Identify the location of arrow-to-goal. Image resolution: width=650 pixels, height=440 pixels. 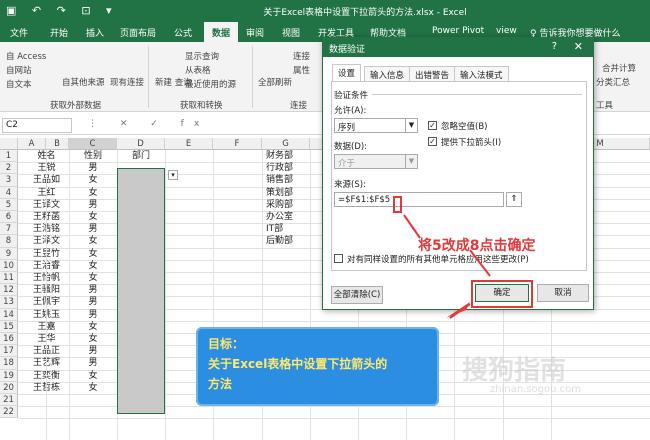
(460, 311).